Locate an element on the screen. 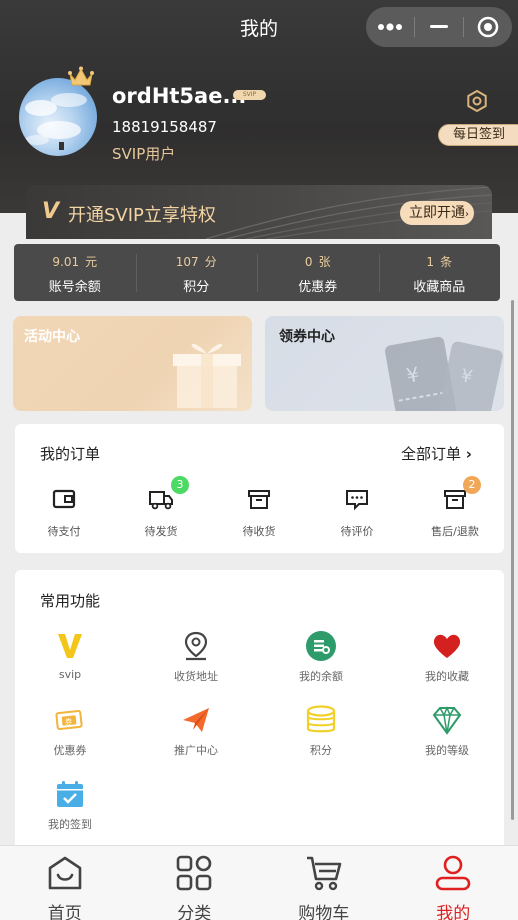  order-status-label: 待评价 is located at coordinates (357, 531).